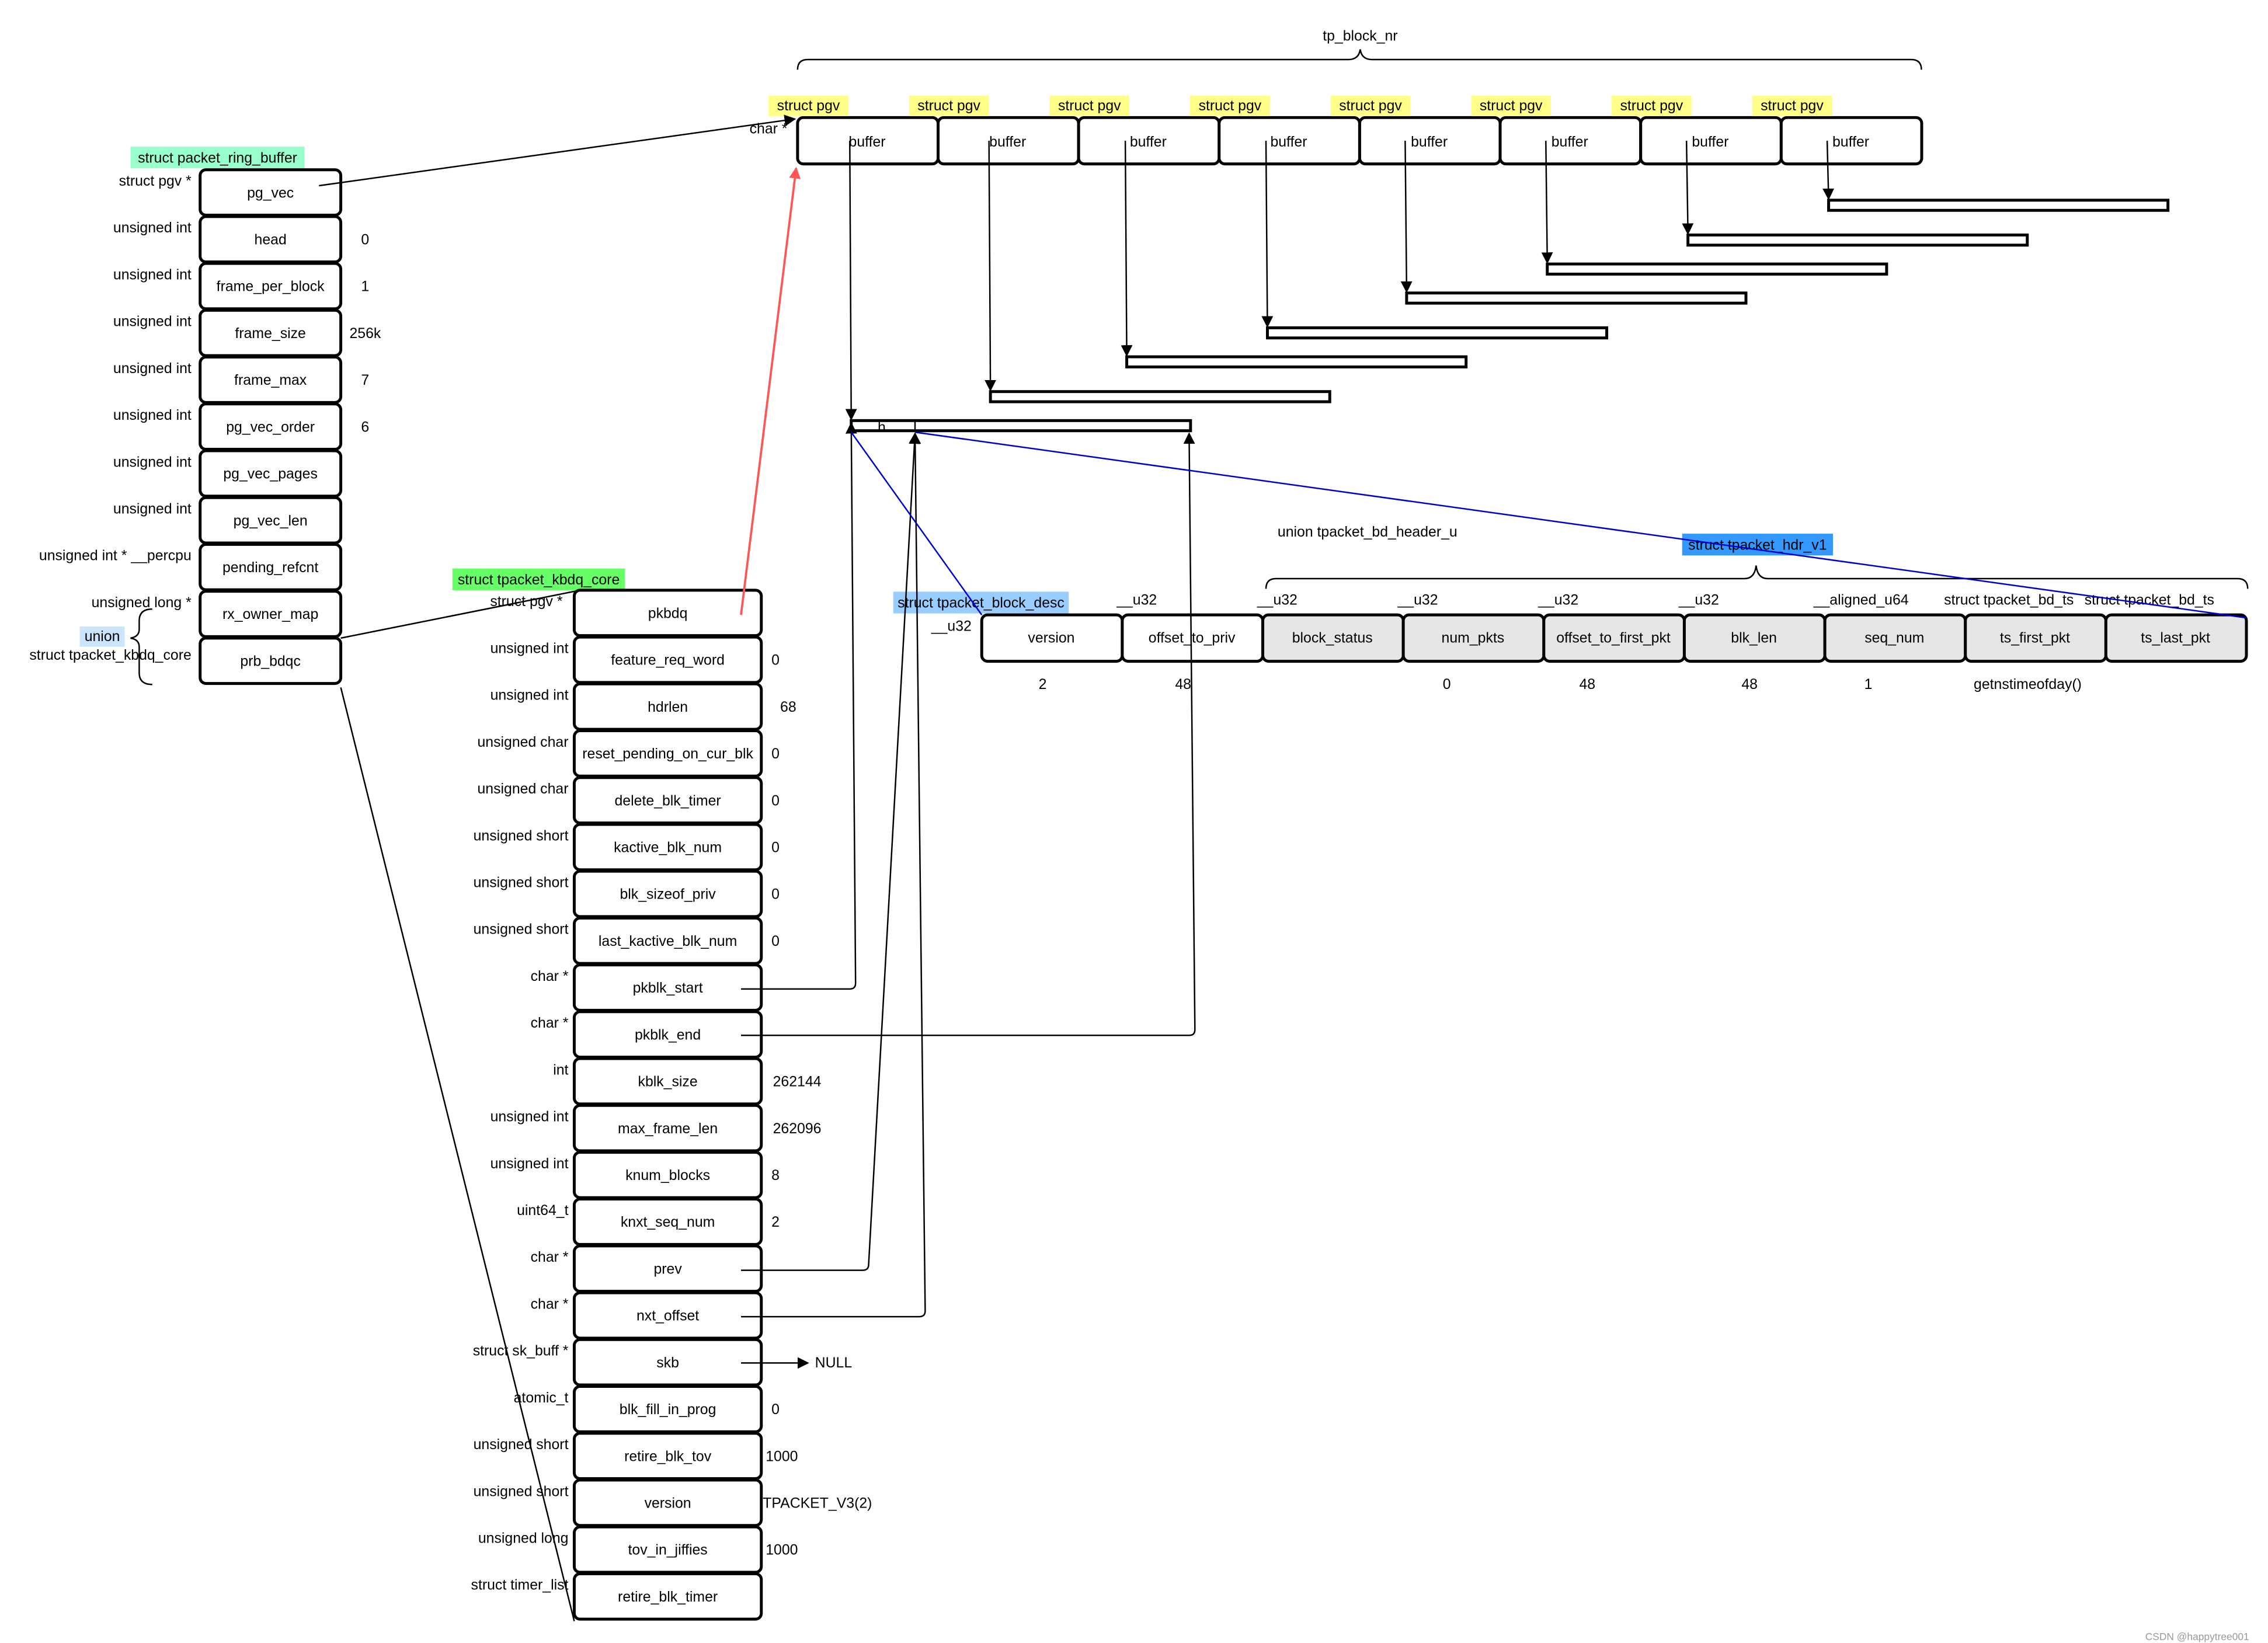  Describe the element at coordinates (270, 474) in the screenshot. I see `field-name: pg_vec_pages` at that location.